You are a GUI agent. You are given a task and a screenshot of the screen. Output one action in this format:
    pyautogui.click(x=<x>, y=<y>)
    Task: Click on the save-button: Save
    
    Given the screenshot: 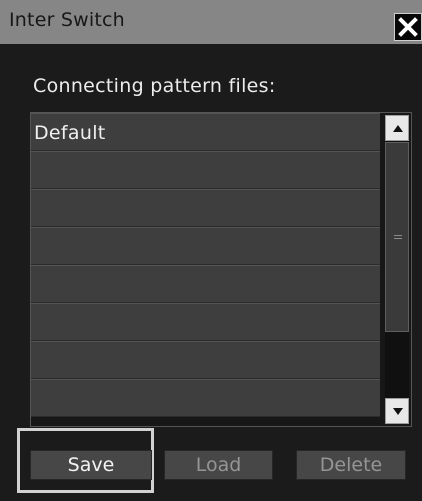 What is the action you would take?
    pyautogui.click(x=91, y=465)
    